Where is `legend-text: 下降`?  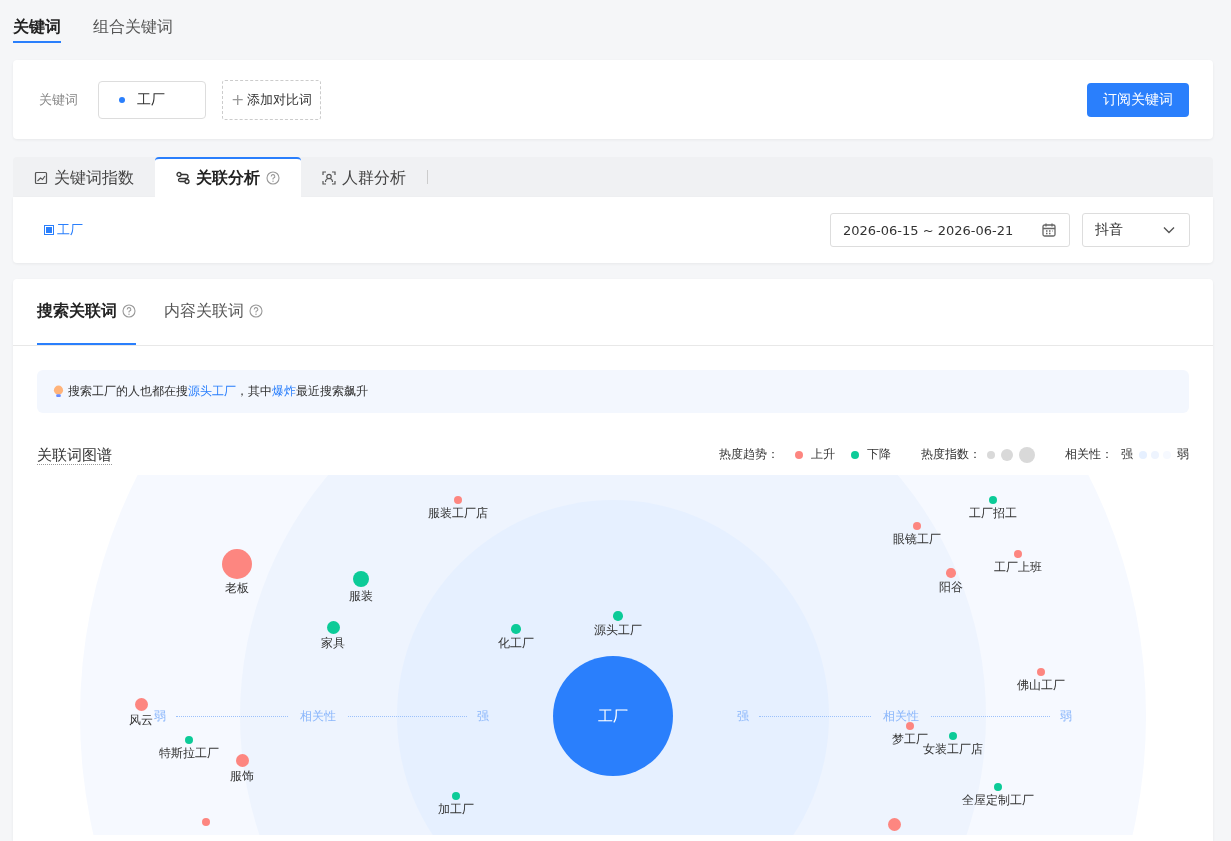
legend-text: 下降 is located at coordinates (879, 454).